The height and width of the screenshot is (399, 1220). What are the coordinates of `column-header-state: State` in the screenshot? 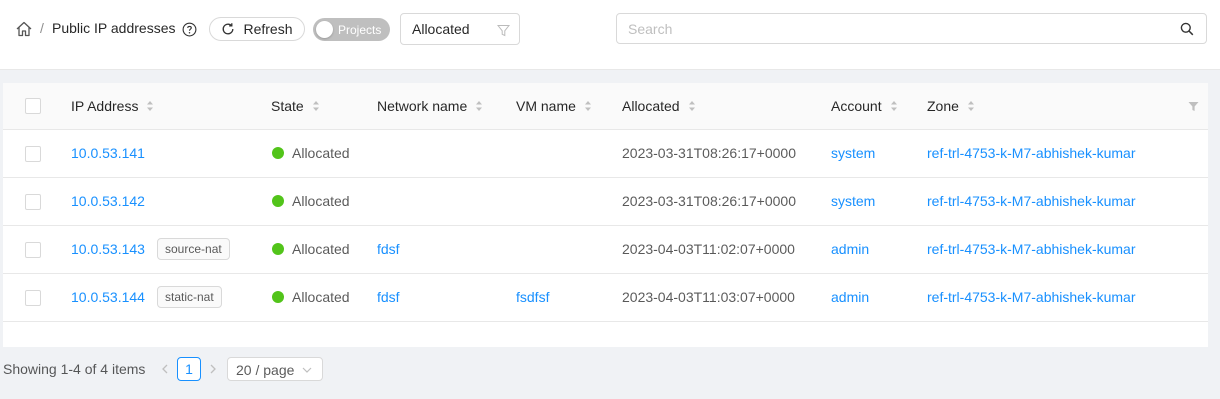 It's located at (295, 106).